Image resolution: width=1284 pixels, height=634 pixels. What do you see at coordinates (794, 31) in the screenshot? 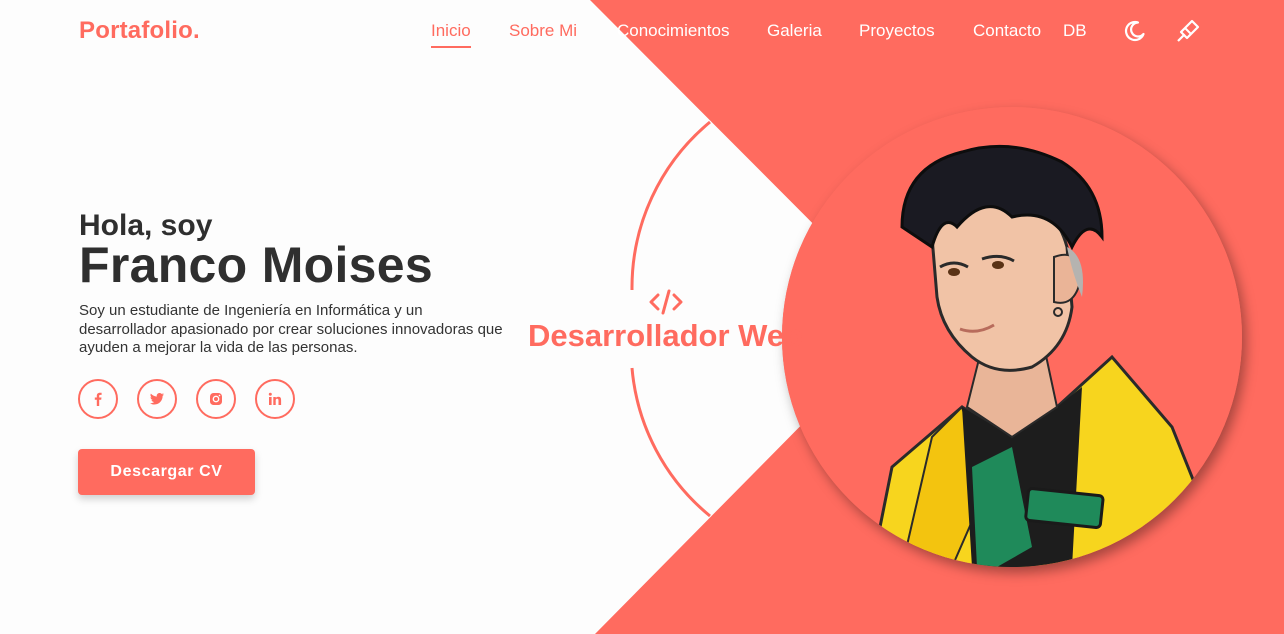
I see `nav-link-galeria: Galeria` at bounding box center [794, 31].